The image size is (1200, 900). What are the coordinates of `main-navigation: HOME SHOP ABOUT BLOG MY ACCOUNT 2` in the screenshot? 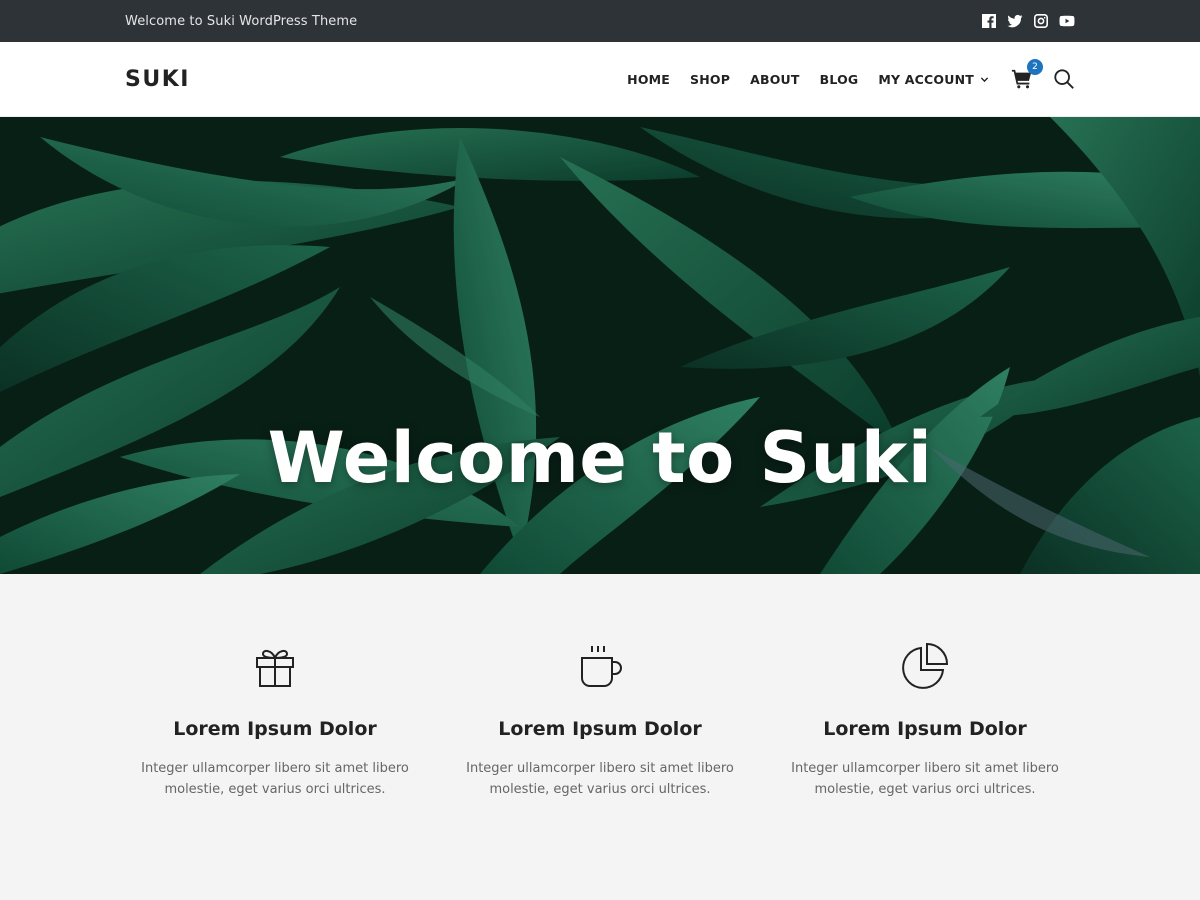 It's located at (841, 74).